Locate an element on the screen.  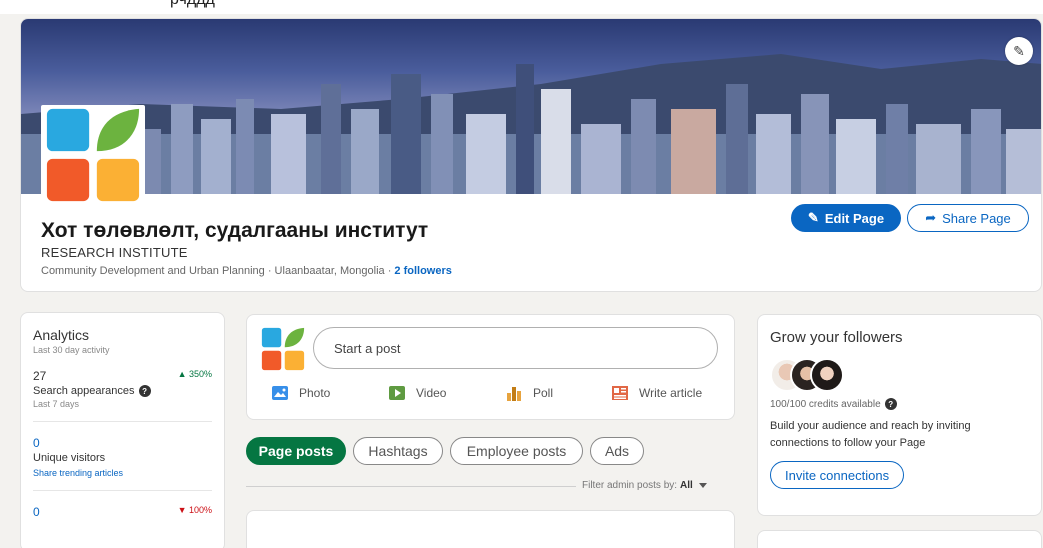
edit-page-label: Edit Page is located at coordinates (854, 218).